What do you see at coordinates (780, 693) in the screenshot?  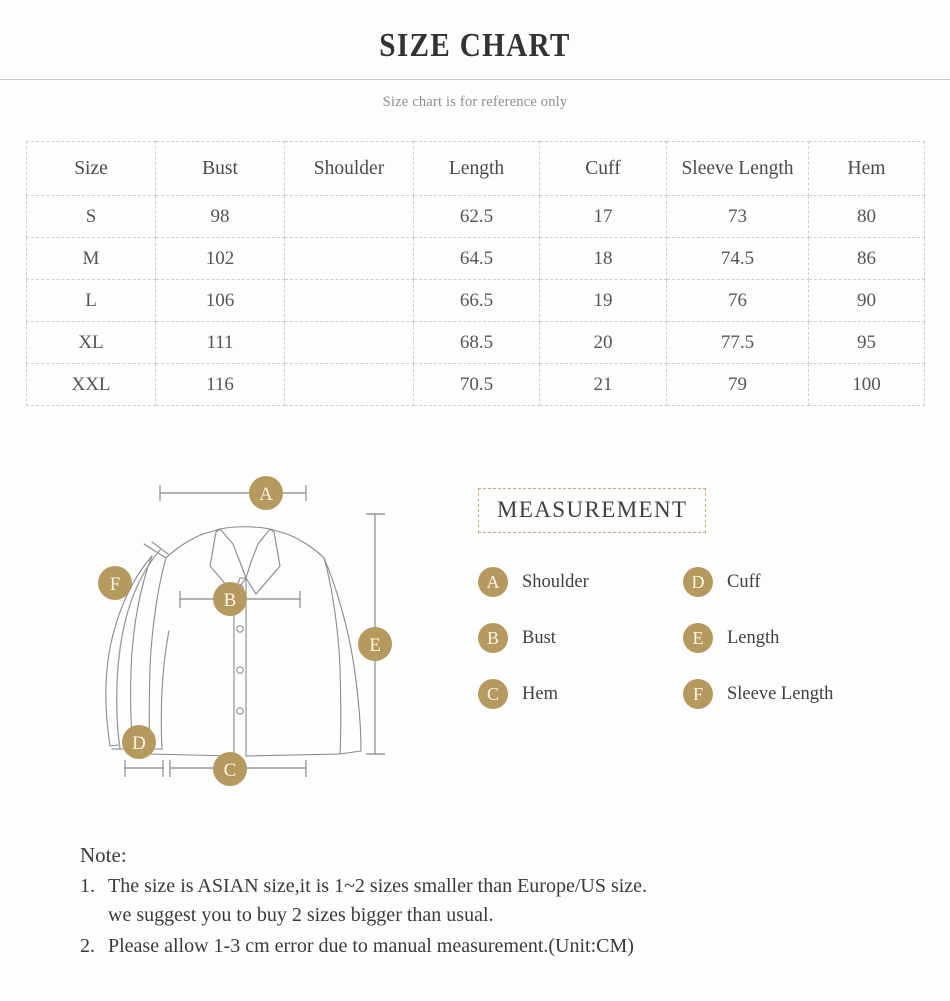 I see `legend-label-sleeve-length: Sleeve Length` at bounding box center [780, 693].